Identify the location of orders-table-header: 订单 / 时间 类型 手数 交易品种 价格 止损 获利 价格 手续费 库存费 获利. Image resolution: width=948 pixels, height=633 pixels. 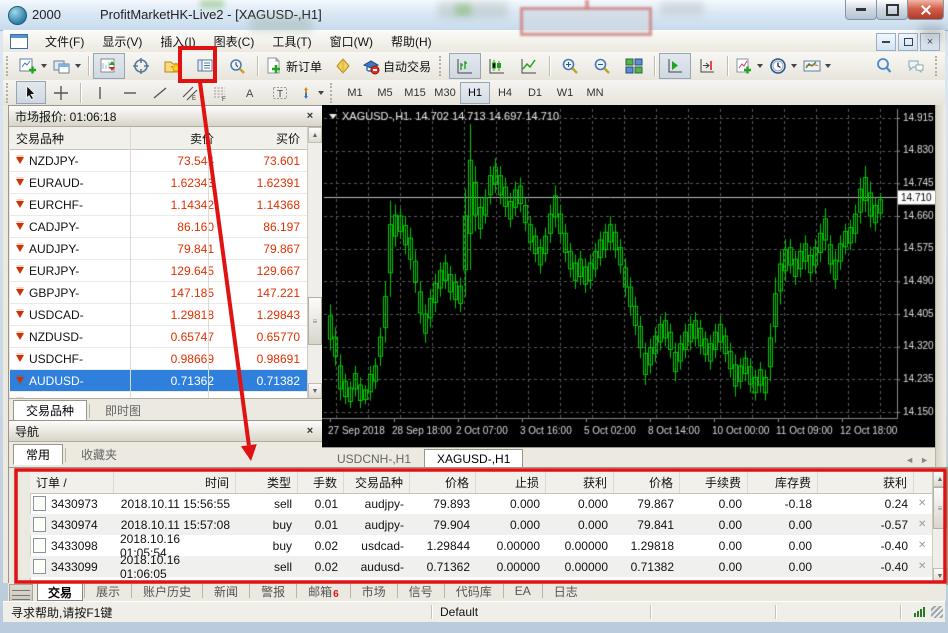
(481, 482).